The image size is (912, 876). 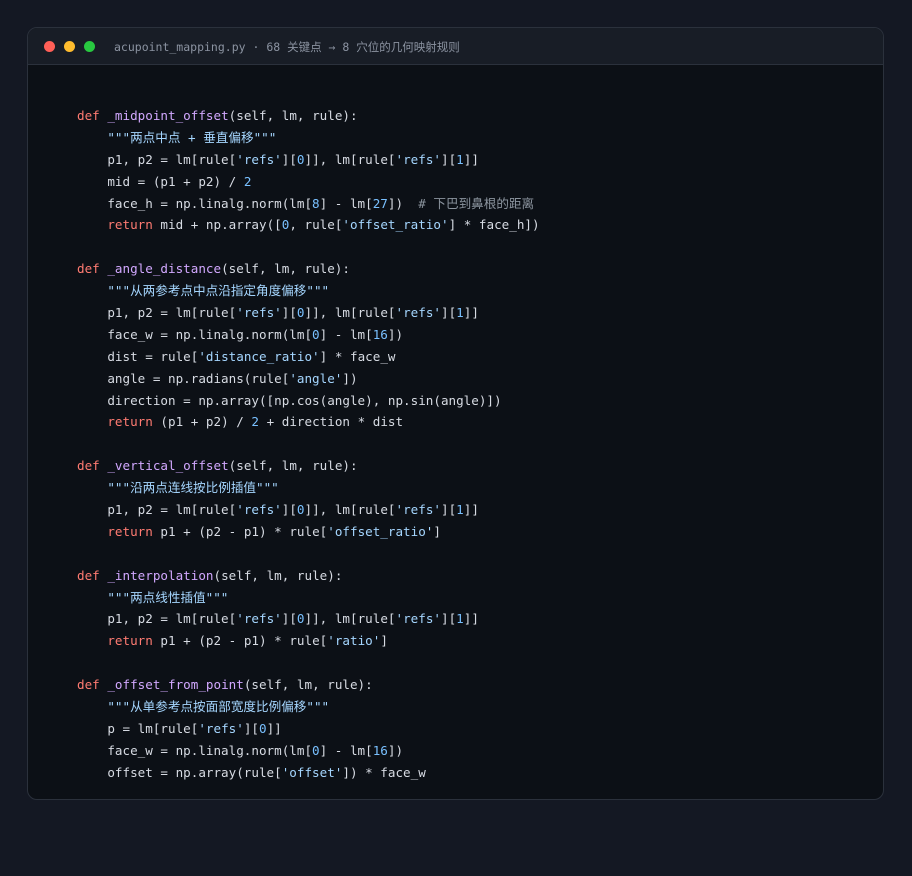 What do you see at coordinates (179, 772) in the screenshot?
I see `code-token: offset = np.array(rule[` at bounding box center [179, 772].